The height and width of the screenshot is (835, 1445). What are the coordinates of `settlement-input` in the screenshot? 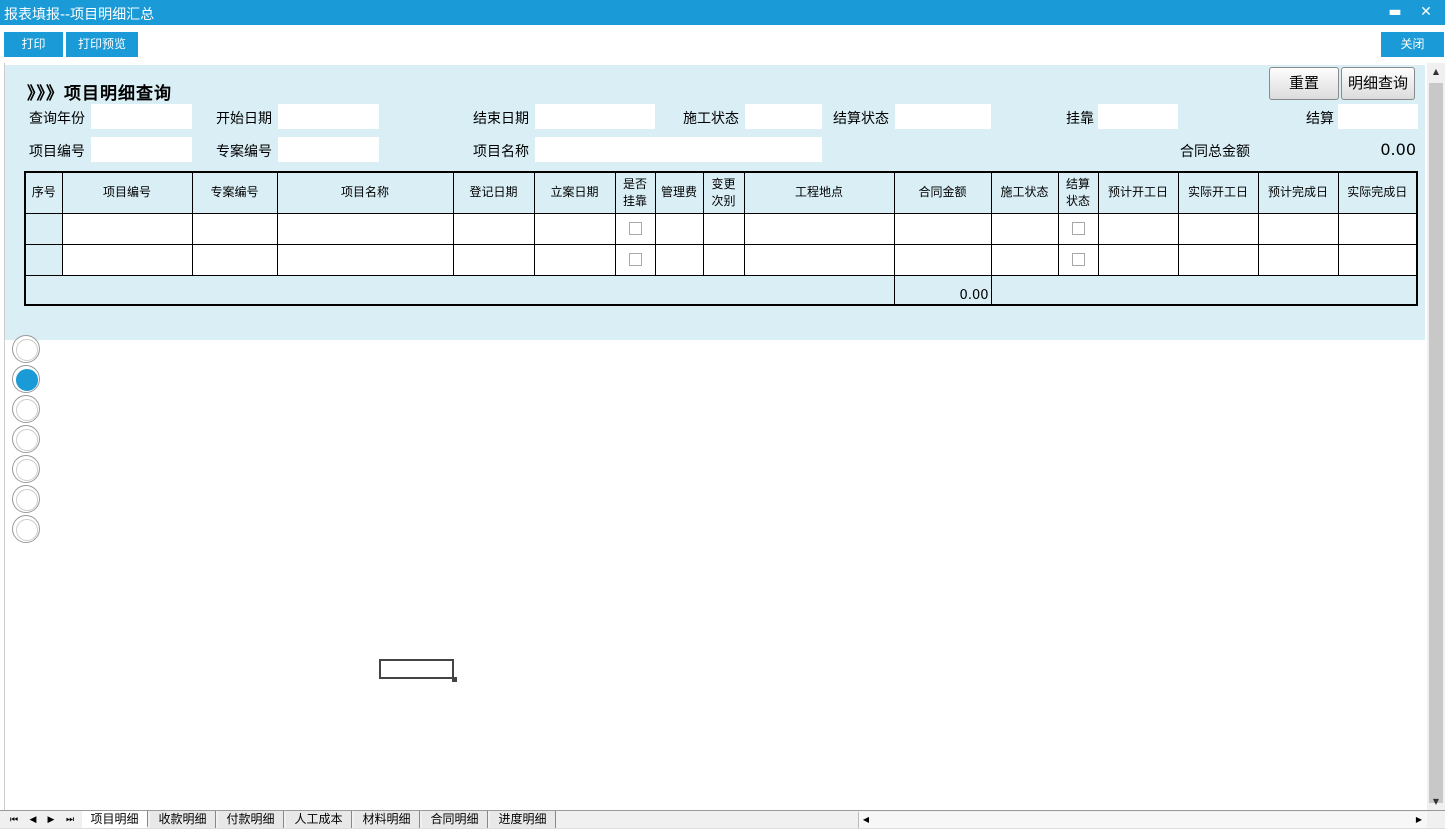 It's located at (1378, 116).